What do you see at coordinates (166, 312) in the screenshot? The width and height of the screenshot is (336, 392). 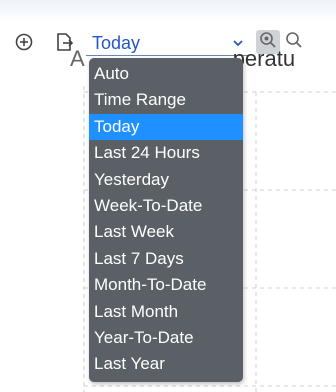 I see `menu-item-last-month: Last Month` at bounding box center [166, 312].